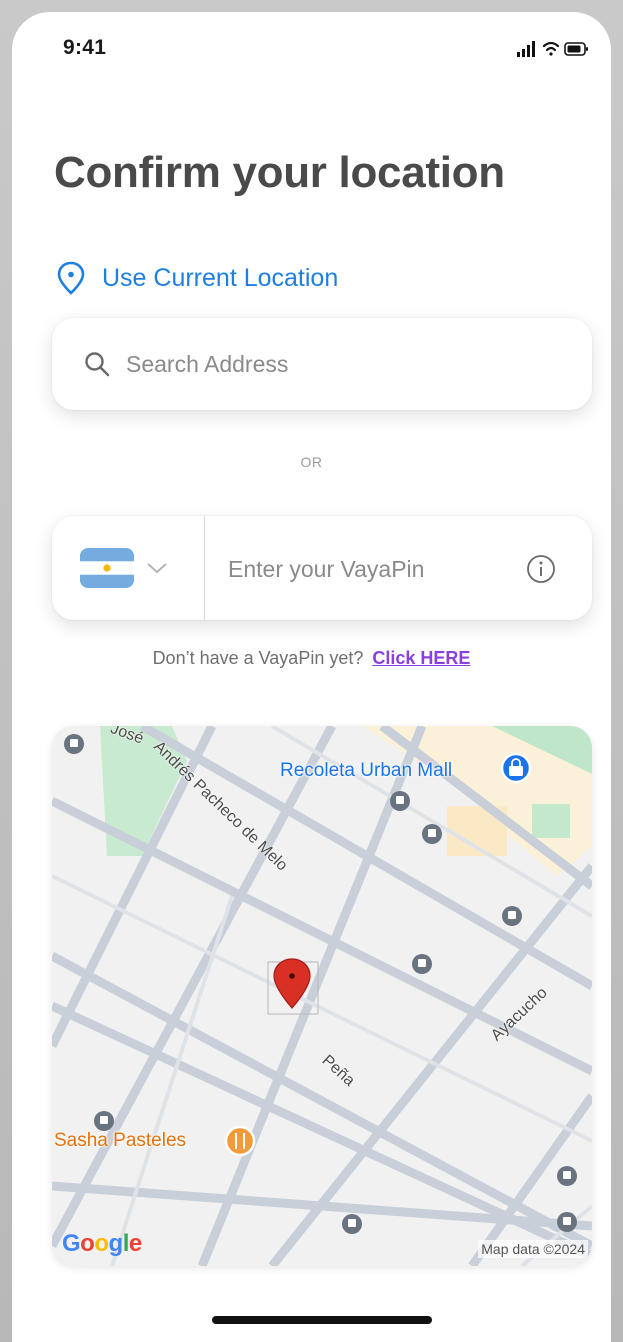 This screenshot has width=623, height=1342. I want to click on use-current-location-button: Use Current Location, so click(197, 278).